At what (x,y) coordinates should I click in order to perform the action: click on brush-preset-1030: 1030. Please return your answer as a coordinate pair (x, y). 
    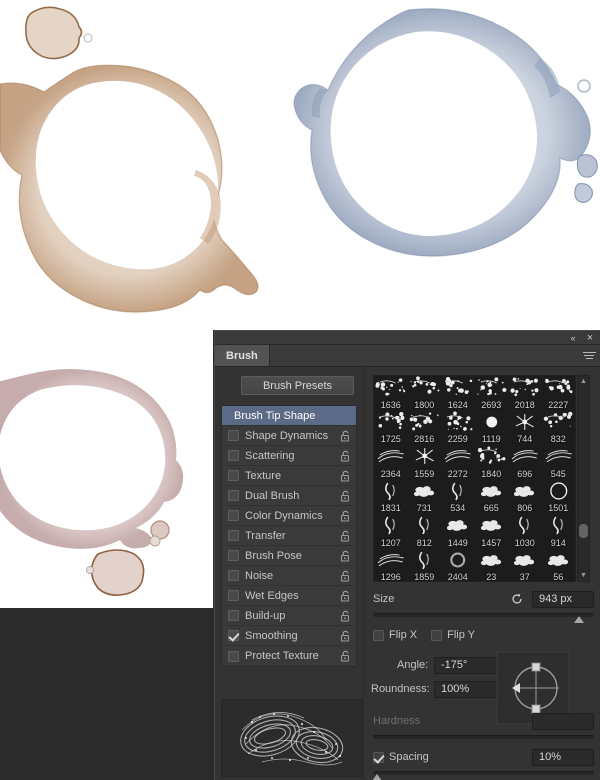
    Looking at the image, I should click on (525, 531).